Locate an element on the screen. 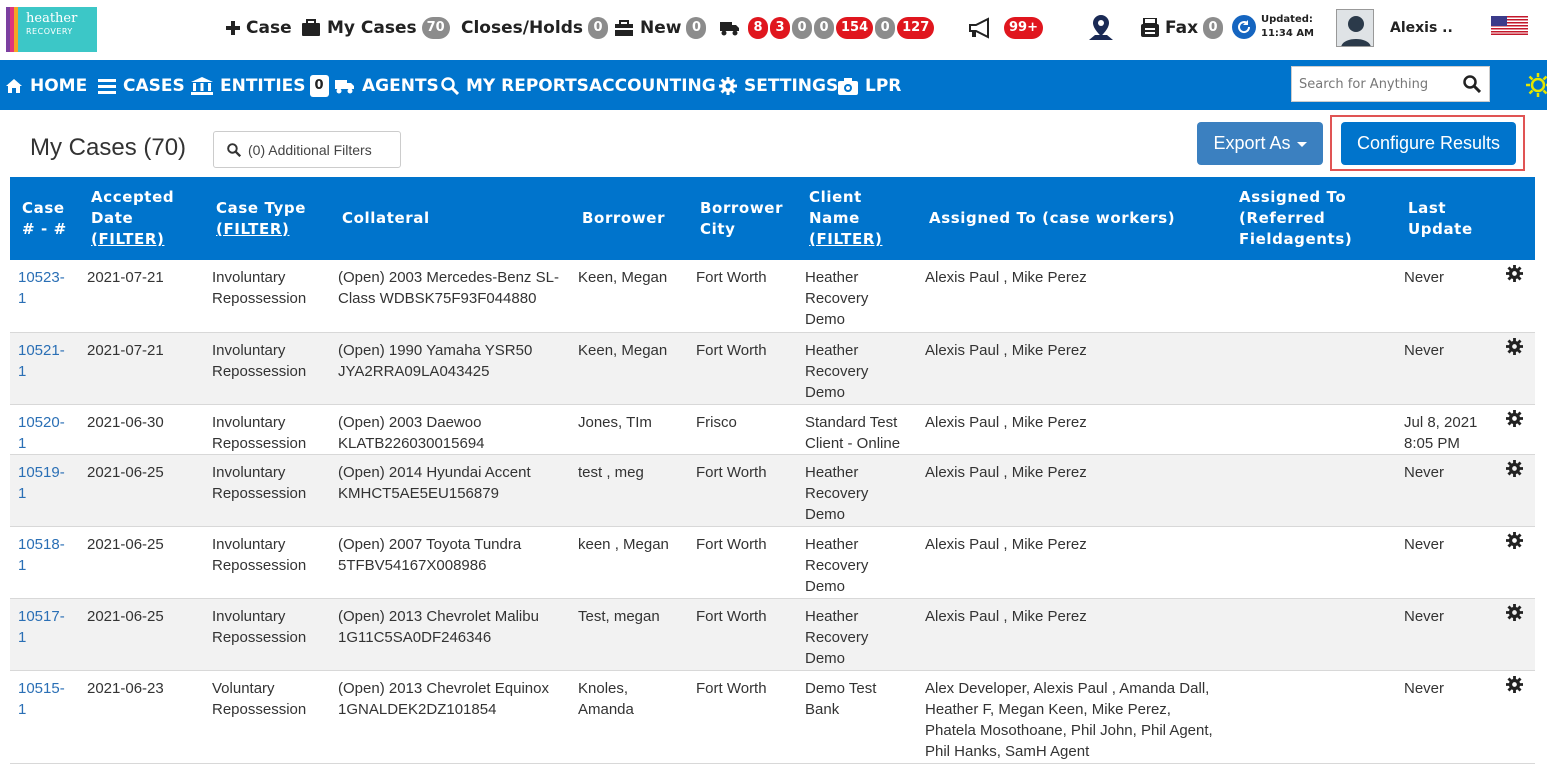 Image resolution: width=1547 pixels, height=765 pixels. nav-settings: SETTINGS is located at coordinates (778, 86).